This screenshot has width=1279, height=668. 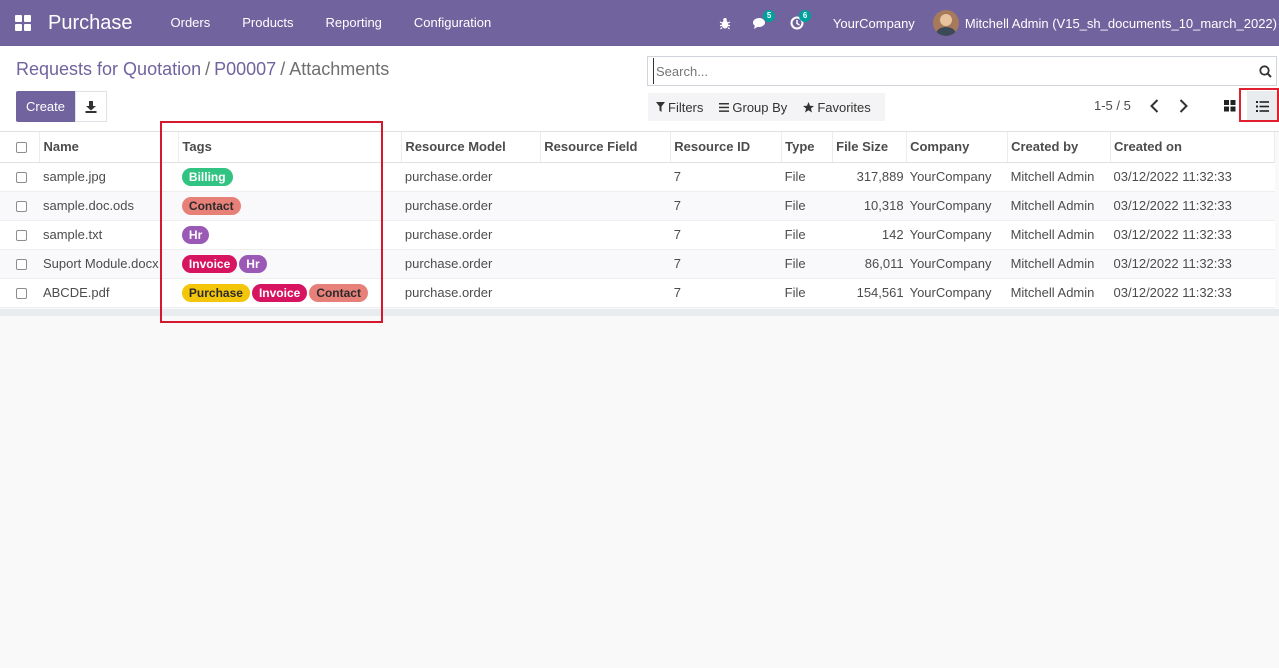 What do you see at coordinates (109, 147) in the screenshot?
I see `column-header-name: Name` at bounding box center [109, 147].